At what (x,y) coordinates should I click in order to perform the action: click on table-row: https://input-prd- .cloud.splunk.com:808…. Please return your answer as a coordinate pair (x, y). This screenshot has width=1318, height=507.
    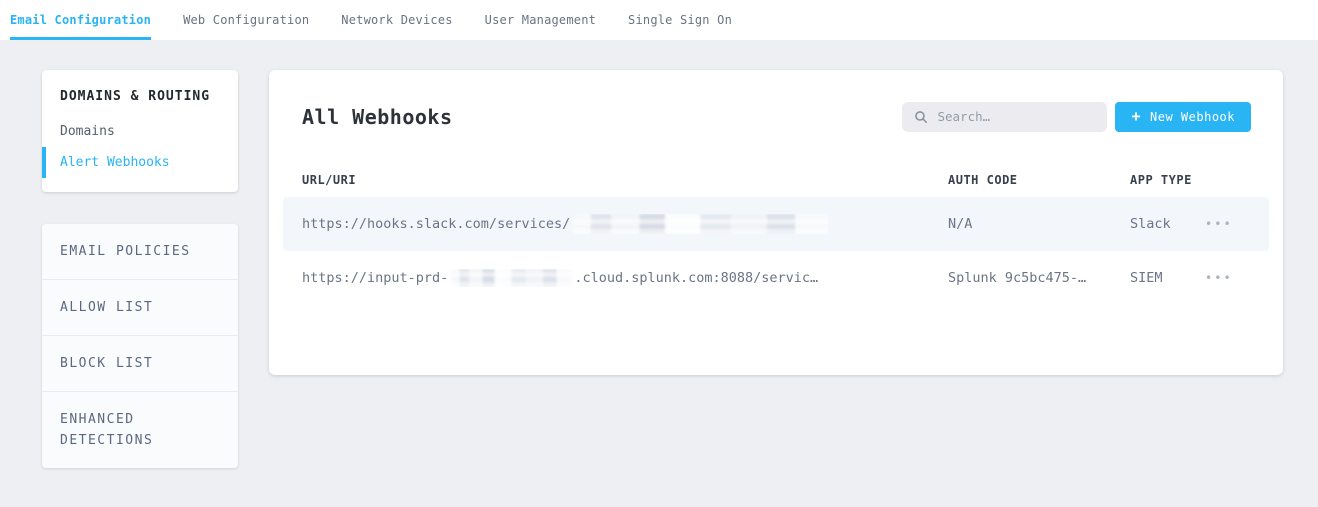
    Looking at the image, I should click on (776, 278).